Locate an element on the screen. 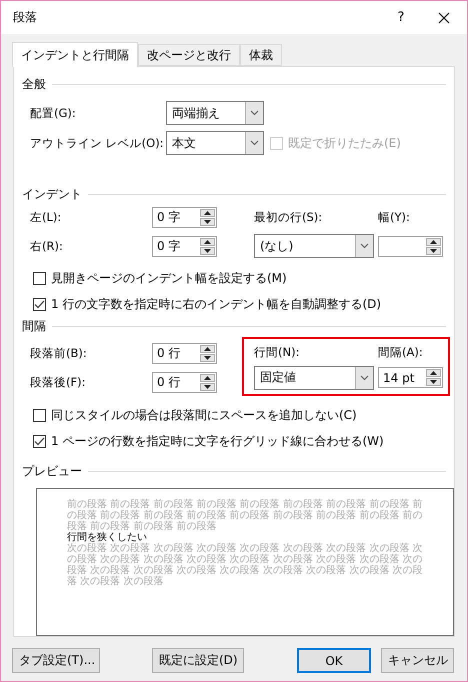 Image resolution: width=468 pixels, height=682 pixels. field-label: 段落前(B): is located at coordinates (59, 353).